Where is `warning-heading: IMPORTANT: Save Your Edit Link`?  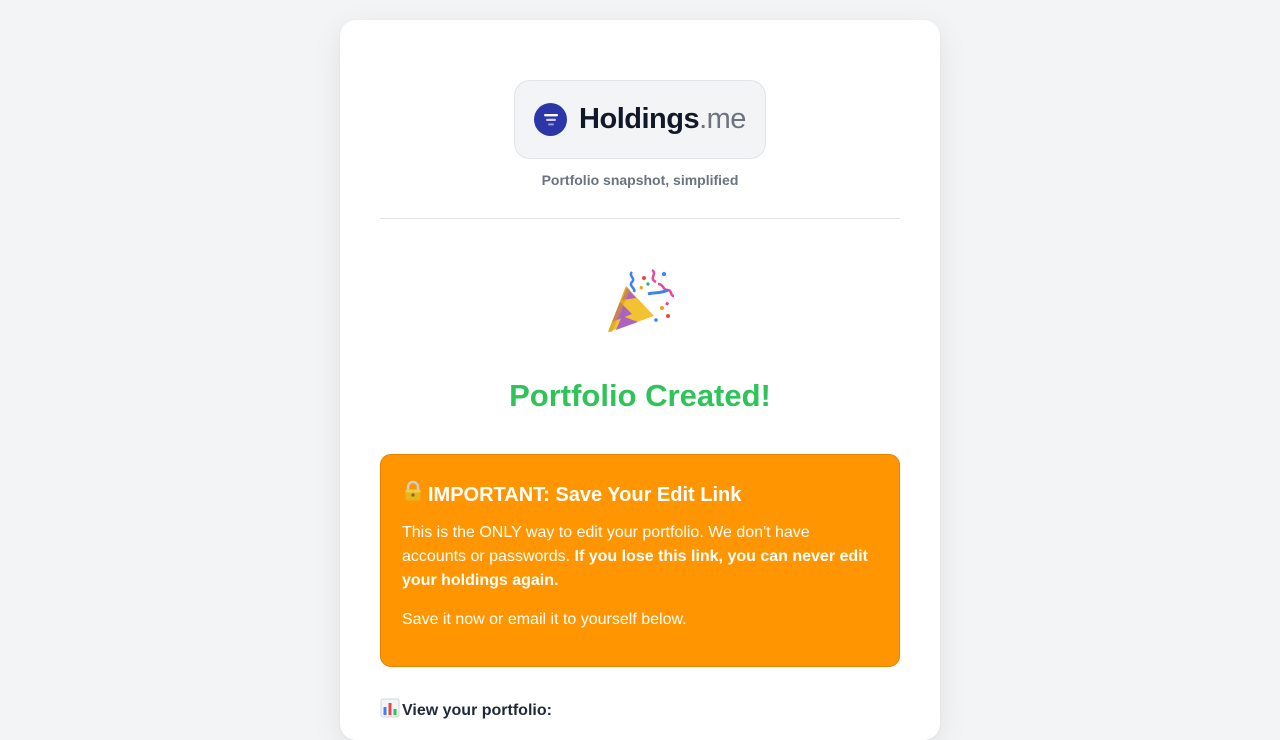
warning-heading: IMPORTANT: Save Your Edit Link is located at coordinates (640, 494).